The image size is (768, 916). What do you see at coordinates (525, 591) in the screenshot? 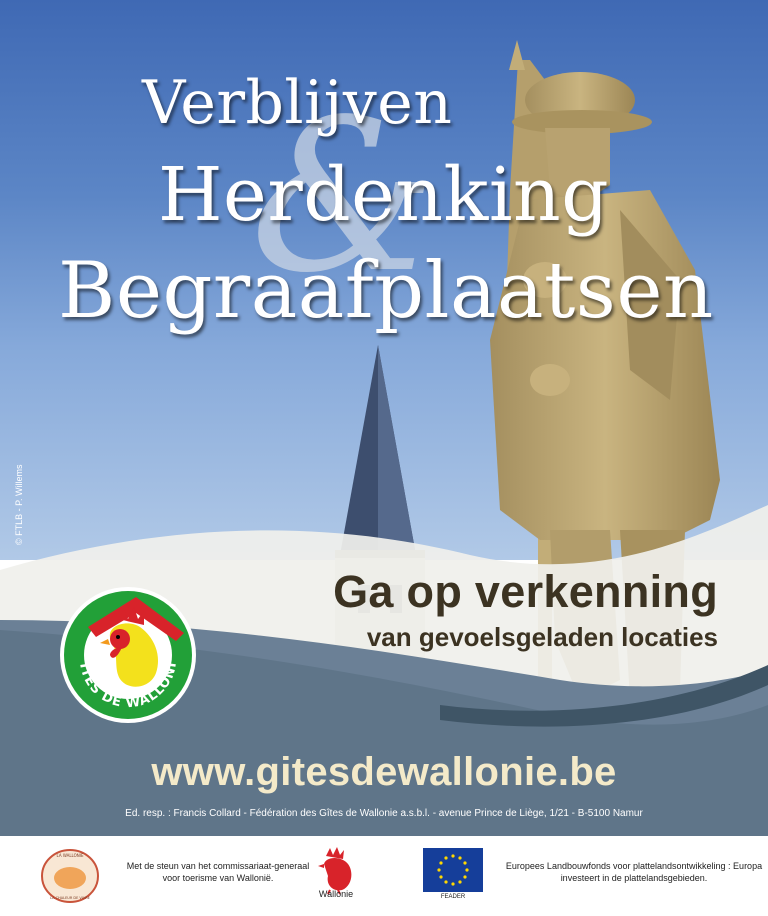
I see `tagline-main: Ga op verkenning` at bounding box center [525, 591].